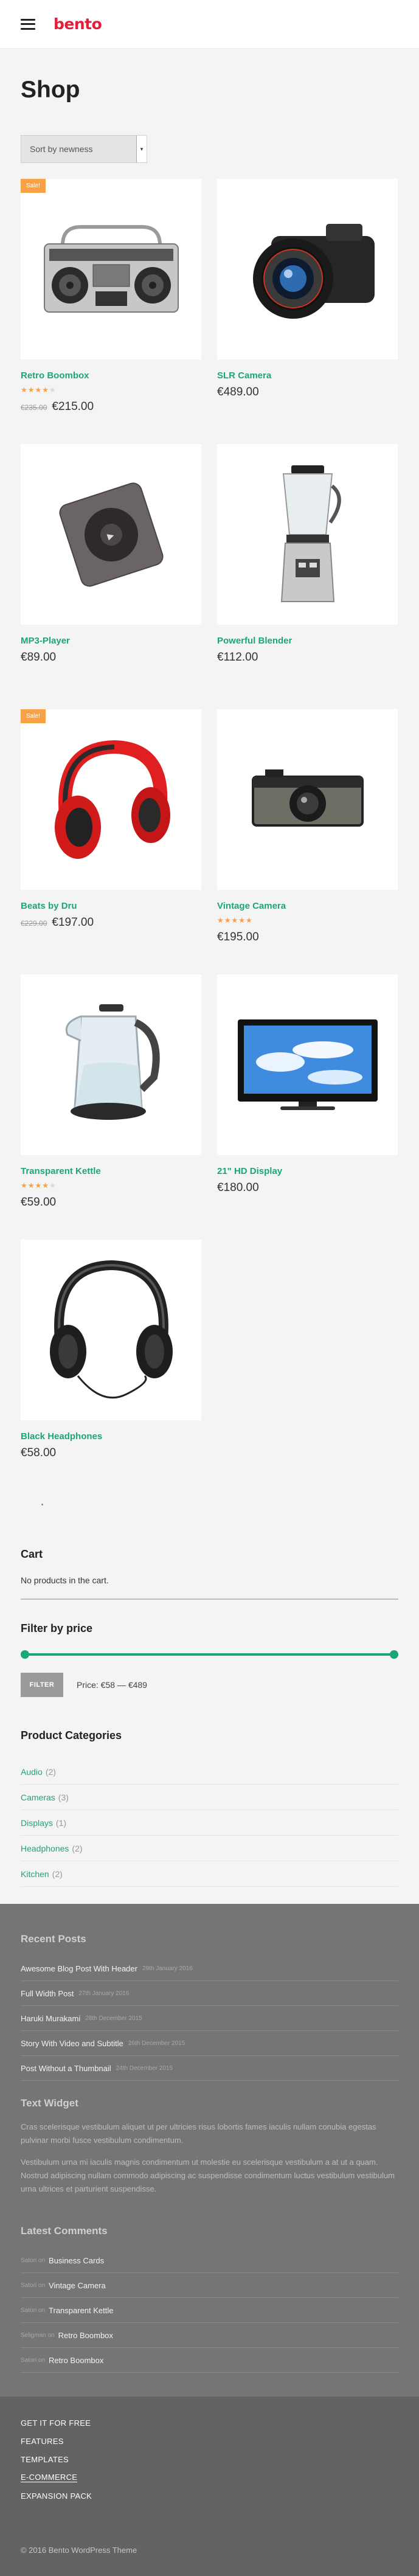 The image size is (419, 2576). I want to click on product-card: 21" HD Display €180.00, so click(307, 1084).